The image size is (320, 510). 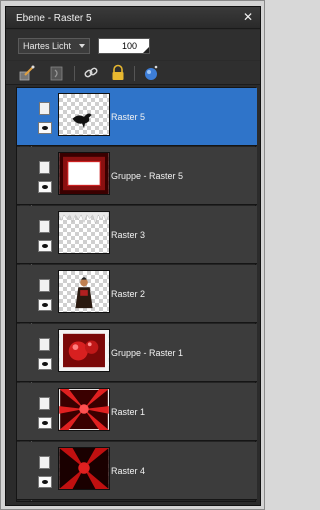 I want to click on layer-row-raster-5: Raster 5, so click(x=137, y=117).